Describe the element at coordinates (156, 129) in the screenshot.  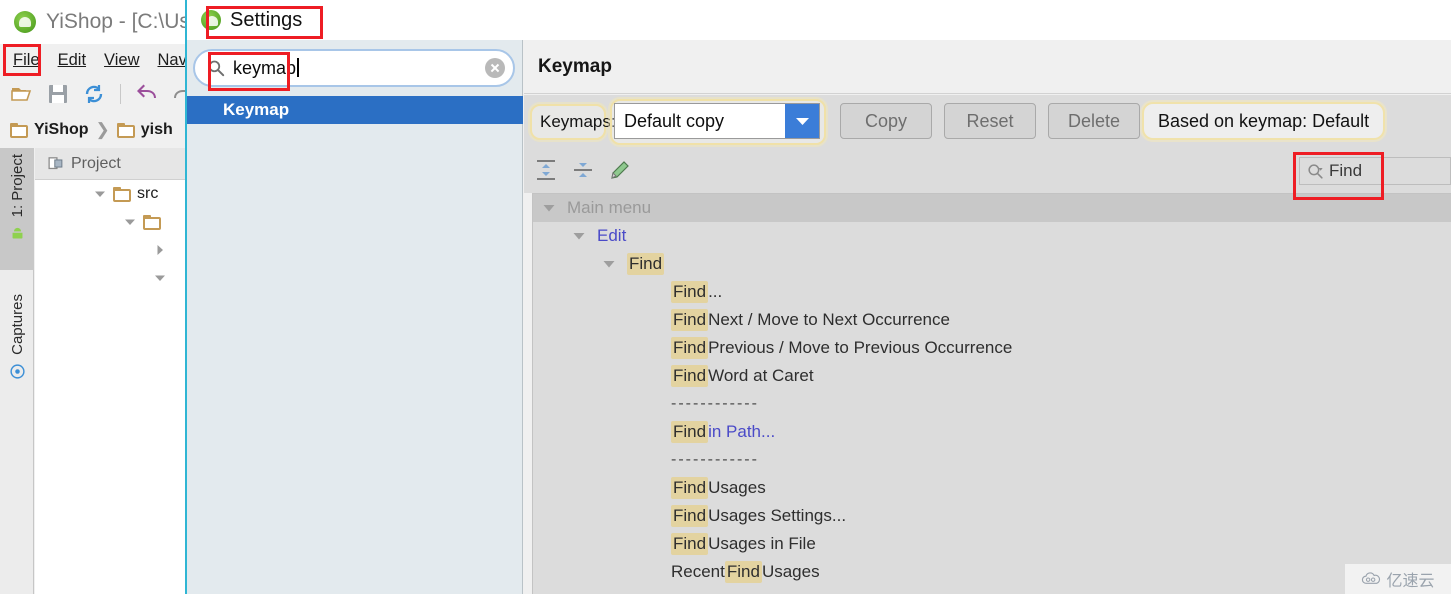
I see `breadcrumb-label: yish` at that location.